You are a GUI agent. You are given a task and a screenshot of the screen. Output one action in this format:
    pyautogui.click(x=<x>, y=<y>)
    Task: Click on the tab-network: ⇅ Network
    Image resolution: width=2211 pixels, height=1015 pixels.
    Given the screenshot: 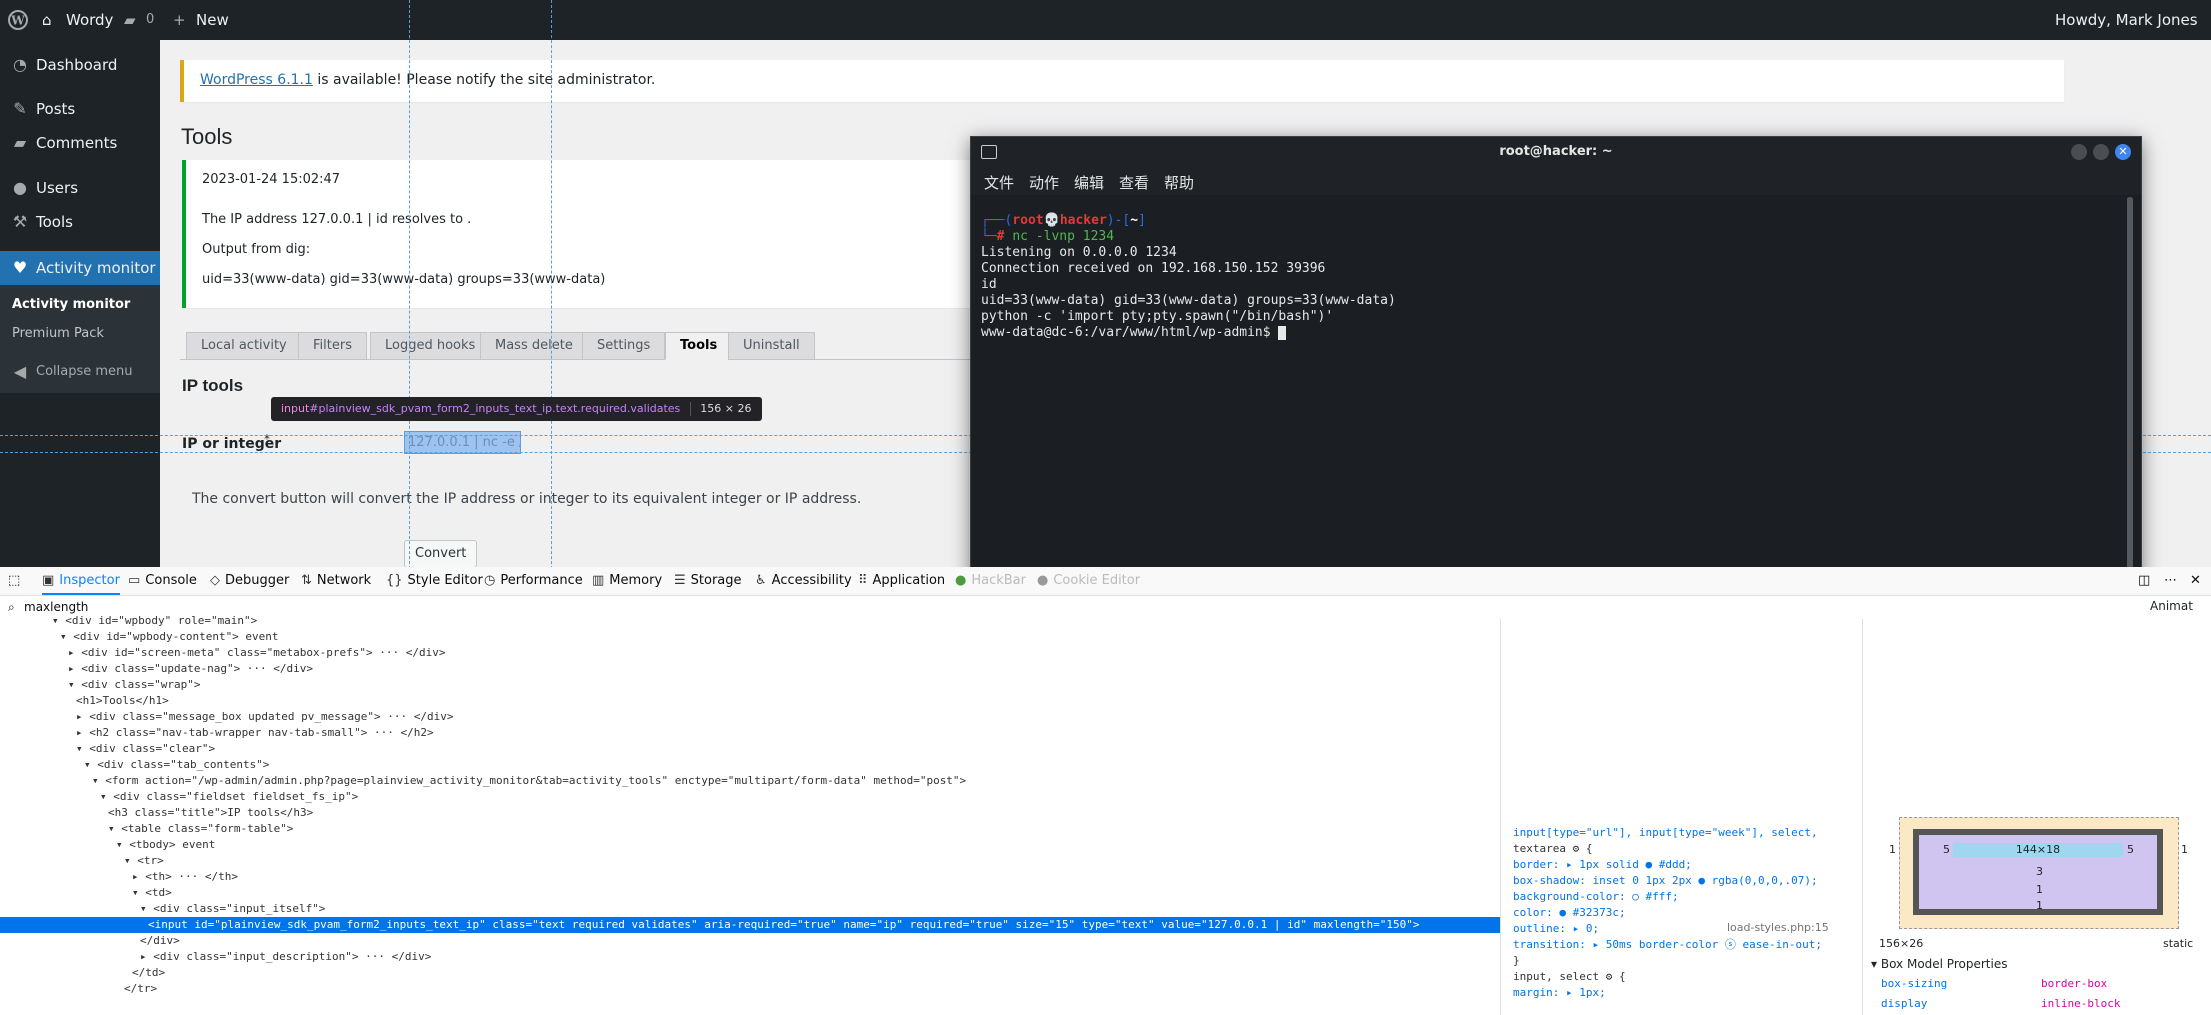 What is the action you would take?
    pyautogui.click(x=336, y=581)
    